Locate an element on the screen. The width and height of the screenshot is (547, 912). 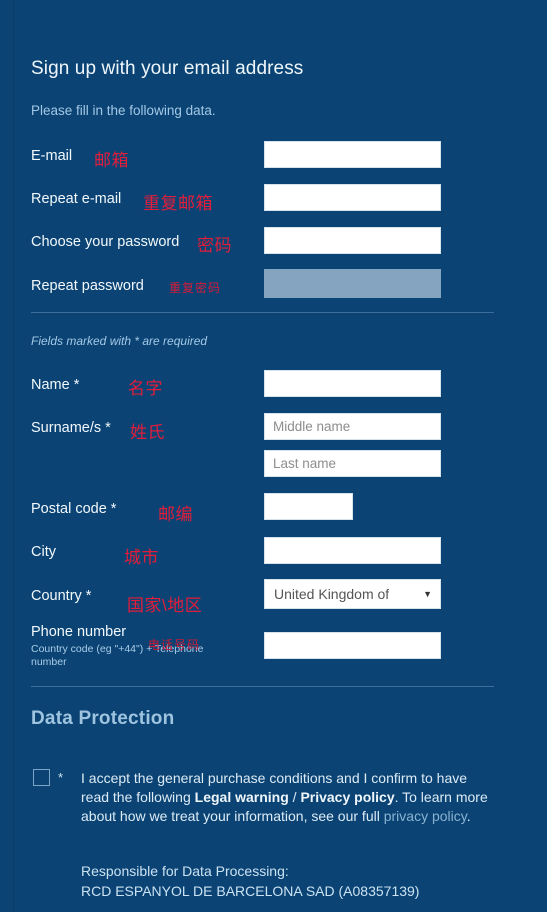
label-name: Name * is located at coordinates (55, 385).